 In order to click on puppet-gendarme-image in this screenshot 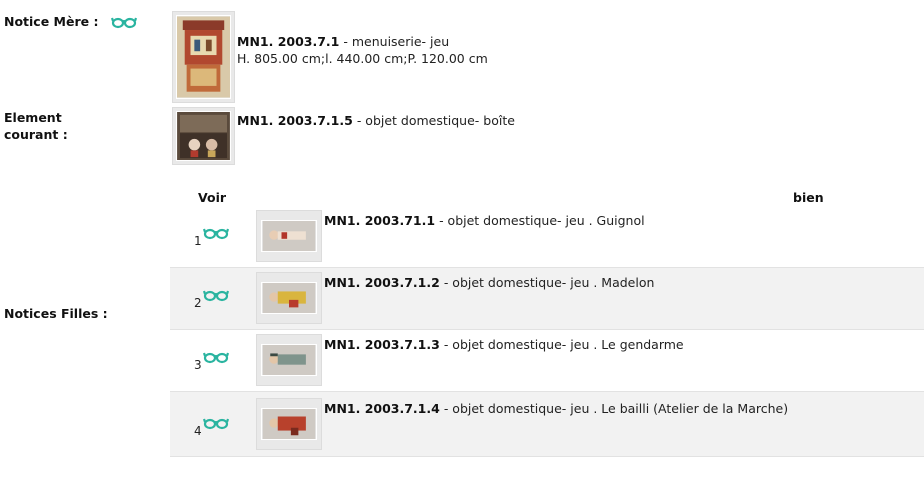, I will do `click(289, 360)`.